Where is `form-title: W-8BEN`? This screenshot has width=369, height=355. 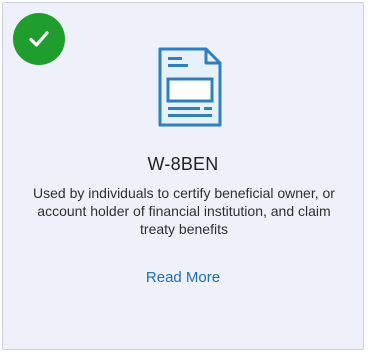
form-title: W-8BEN is located at coordinates (183, 164).